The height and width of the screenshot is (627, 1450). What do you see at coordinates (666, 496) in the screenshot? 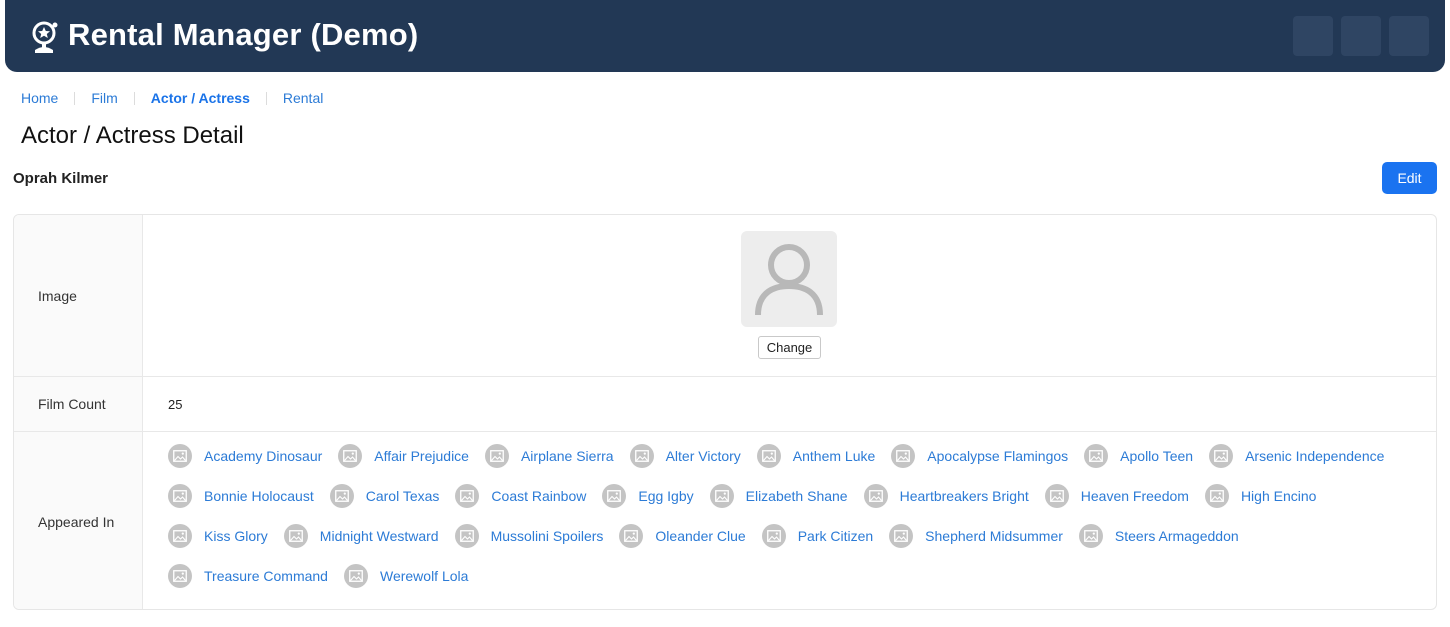
I see `film-title: Egg Igby` at bounding box center [666, 496].